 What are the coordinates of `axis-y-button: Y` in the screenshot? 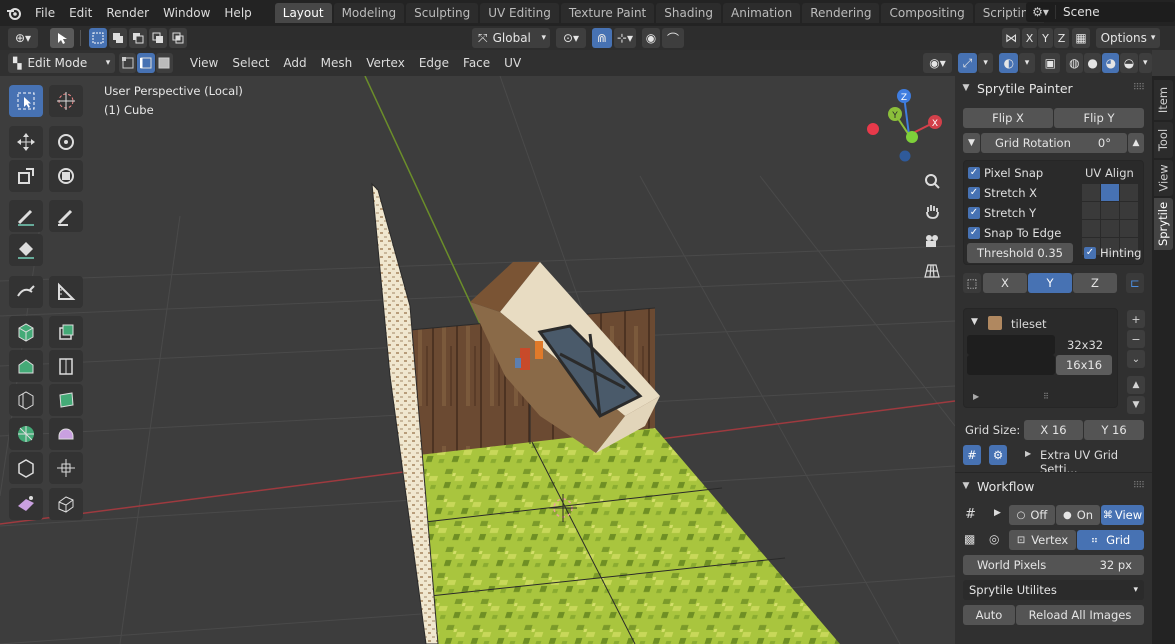 It's located at (1050, 283).